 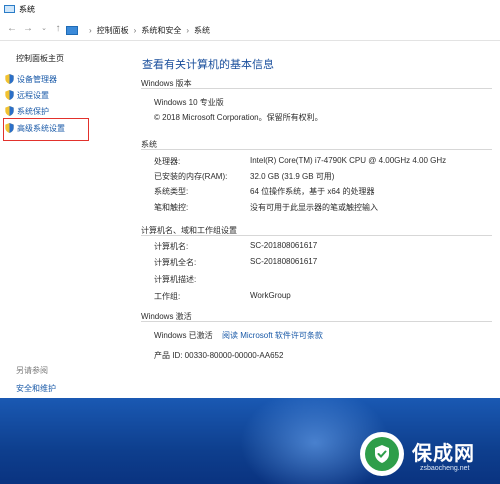 What do you see at coordinates (292, 176) in the screenshot?
I see `ram-value: 32.0 GB (31.9 GB 可用)` at bounding box center [292, 176].